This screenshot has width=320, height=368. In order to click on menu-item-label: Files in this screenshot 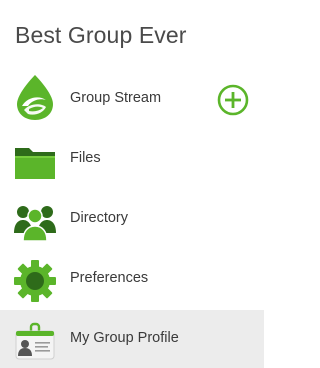, I will do `click(85, 158)`.